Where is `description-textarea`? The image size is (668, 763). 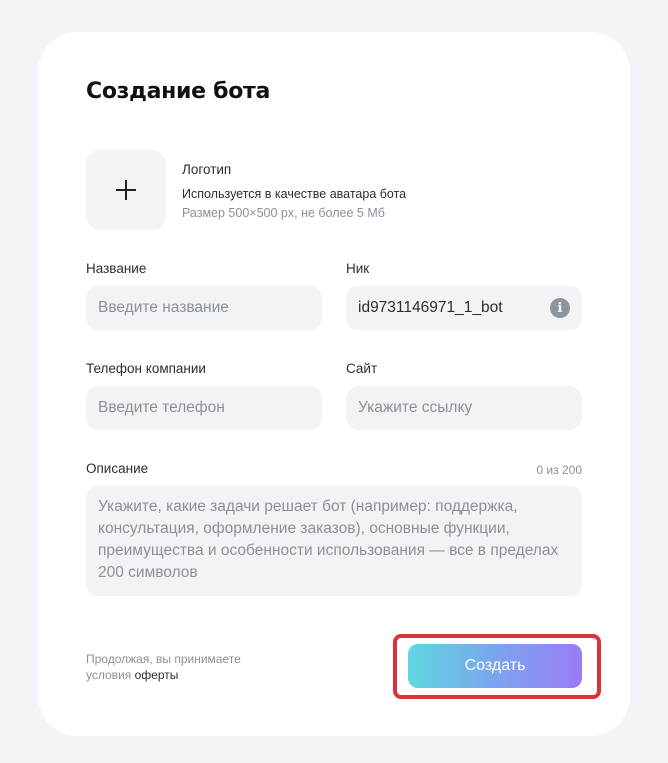 description-textarea is located at coordinates (334, 541).